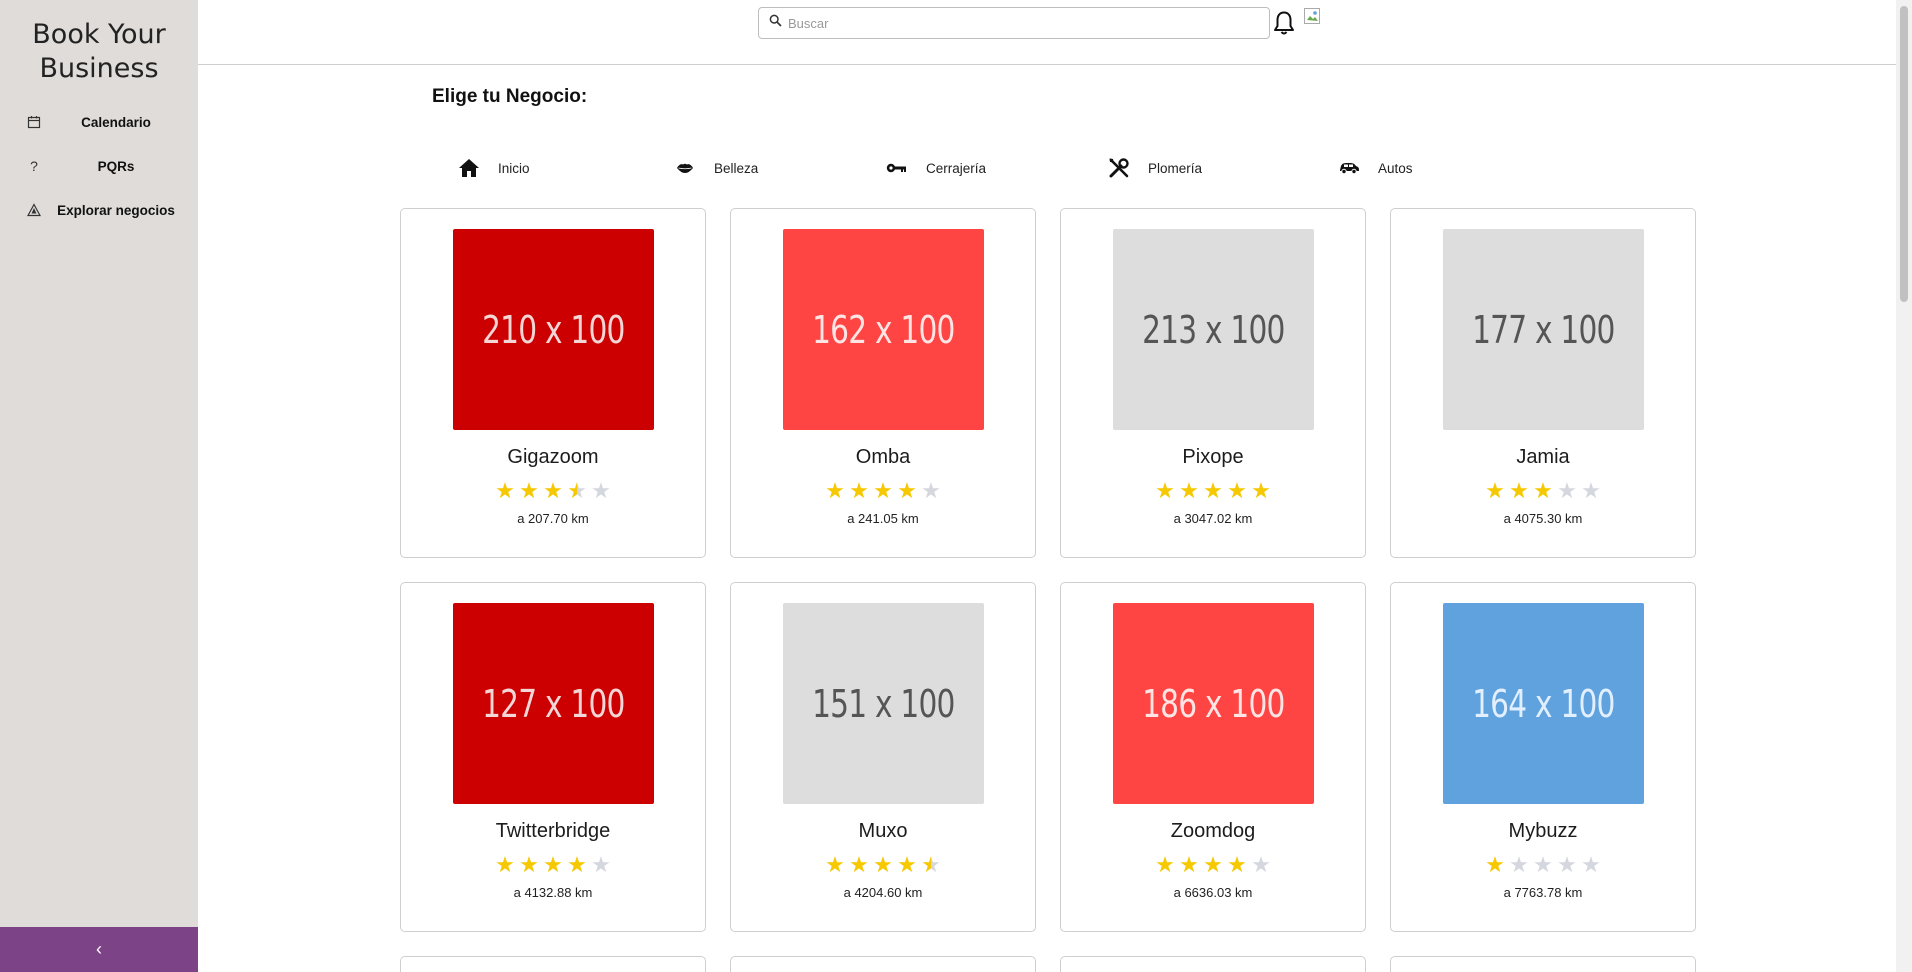 The height and width of the screenshot is (972, 1912). Describe the element at coordinates (1213, 892) in the screenshot. I see `business-distance: a 6636.03 km` at that location.